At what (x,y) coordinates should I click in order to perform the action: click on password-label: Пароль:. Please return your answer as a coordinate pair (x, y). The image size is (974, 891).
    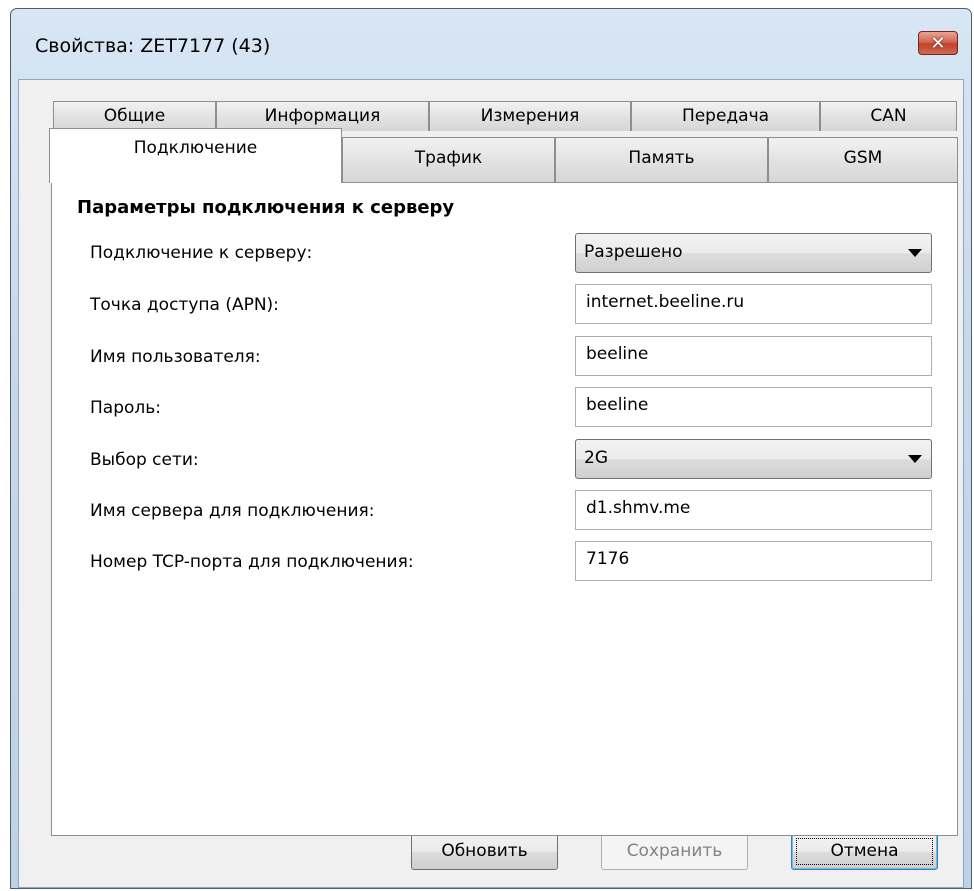
    Looking at the image, I should click on (126, 408).